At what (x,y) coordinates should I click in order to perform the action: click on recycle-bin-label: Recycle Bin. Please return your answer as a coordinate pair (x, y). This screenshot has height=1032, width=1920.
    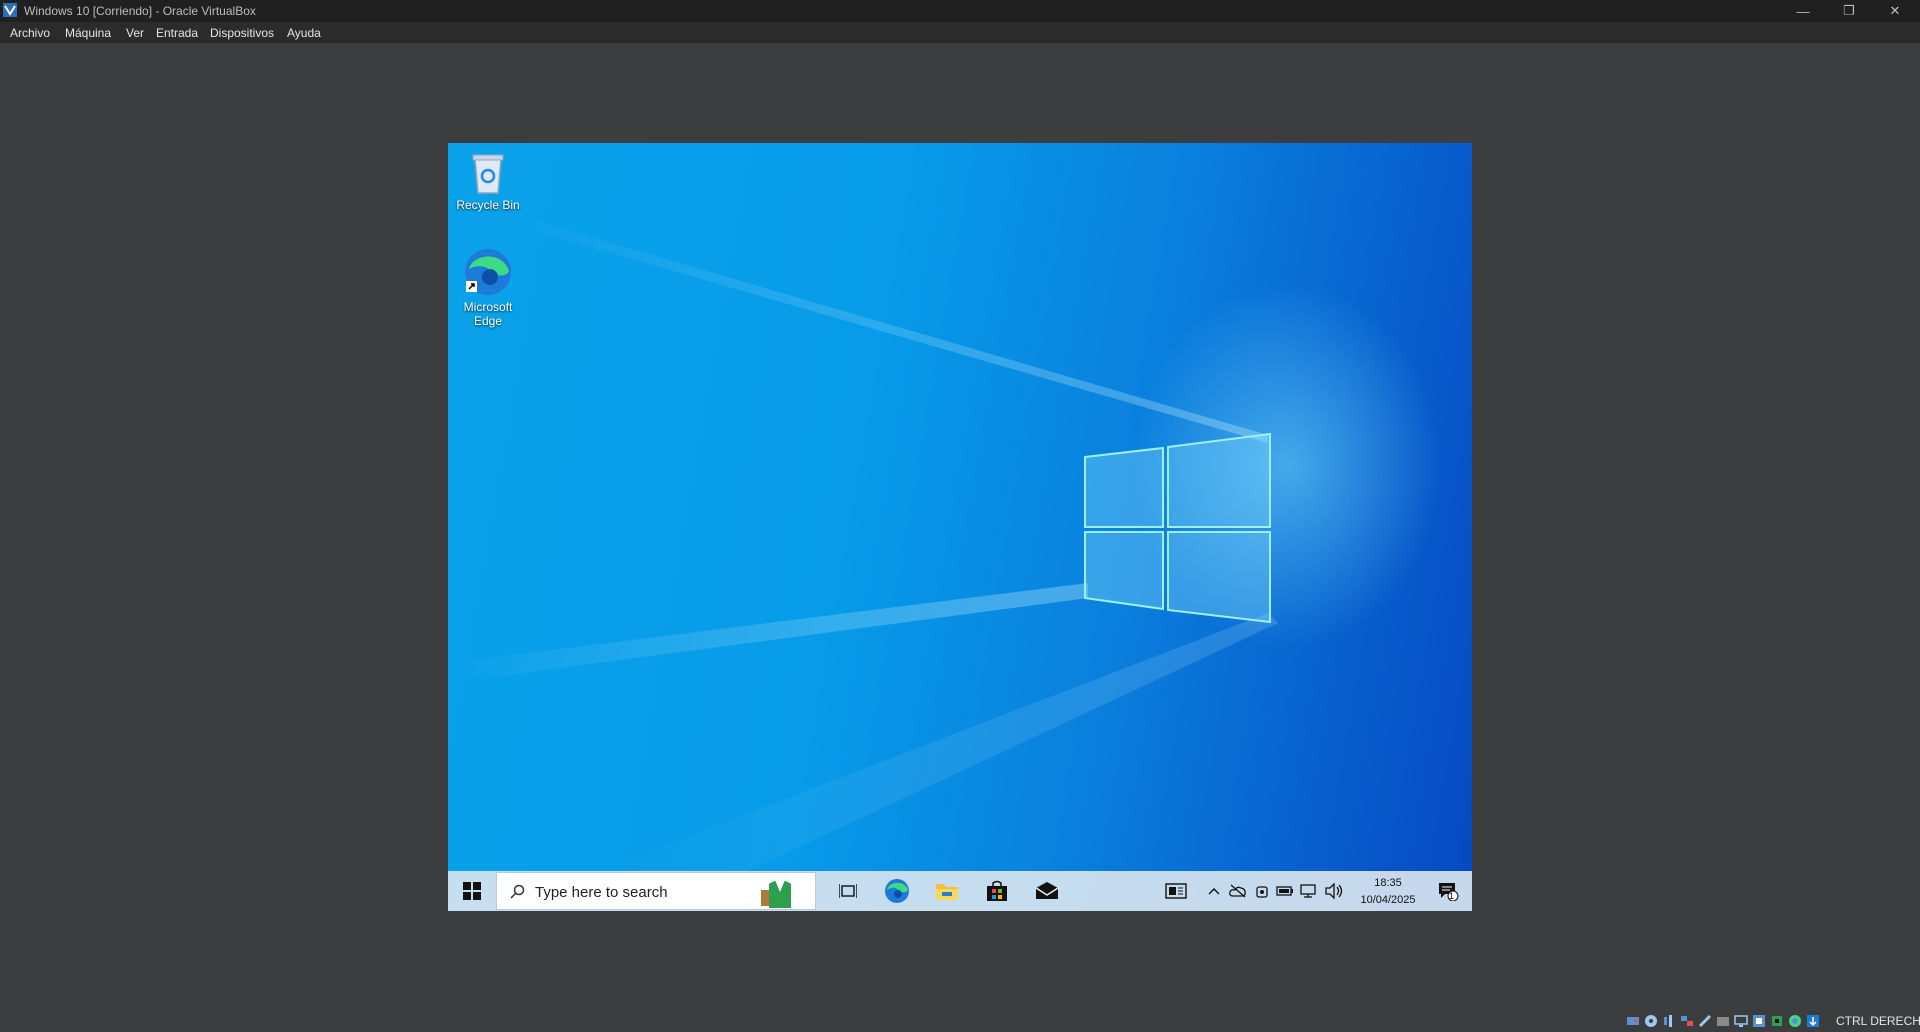
    Looking at the image, I should click on (488, 205).